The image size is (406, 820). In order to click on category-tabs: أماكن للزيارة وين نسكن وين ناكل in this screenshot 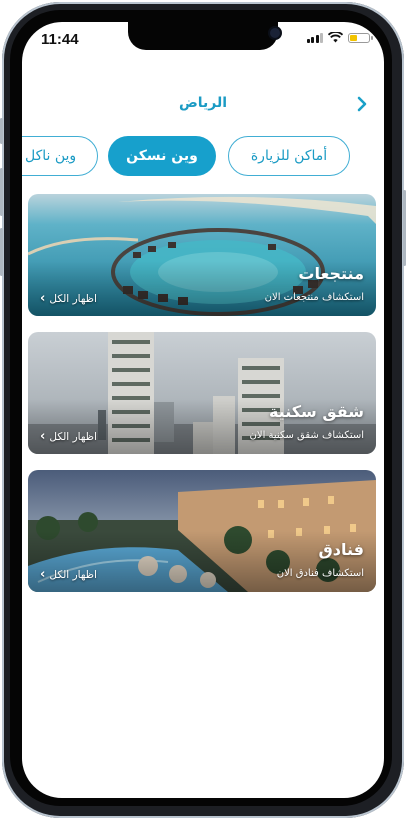, I will do `click(203, 157)`.